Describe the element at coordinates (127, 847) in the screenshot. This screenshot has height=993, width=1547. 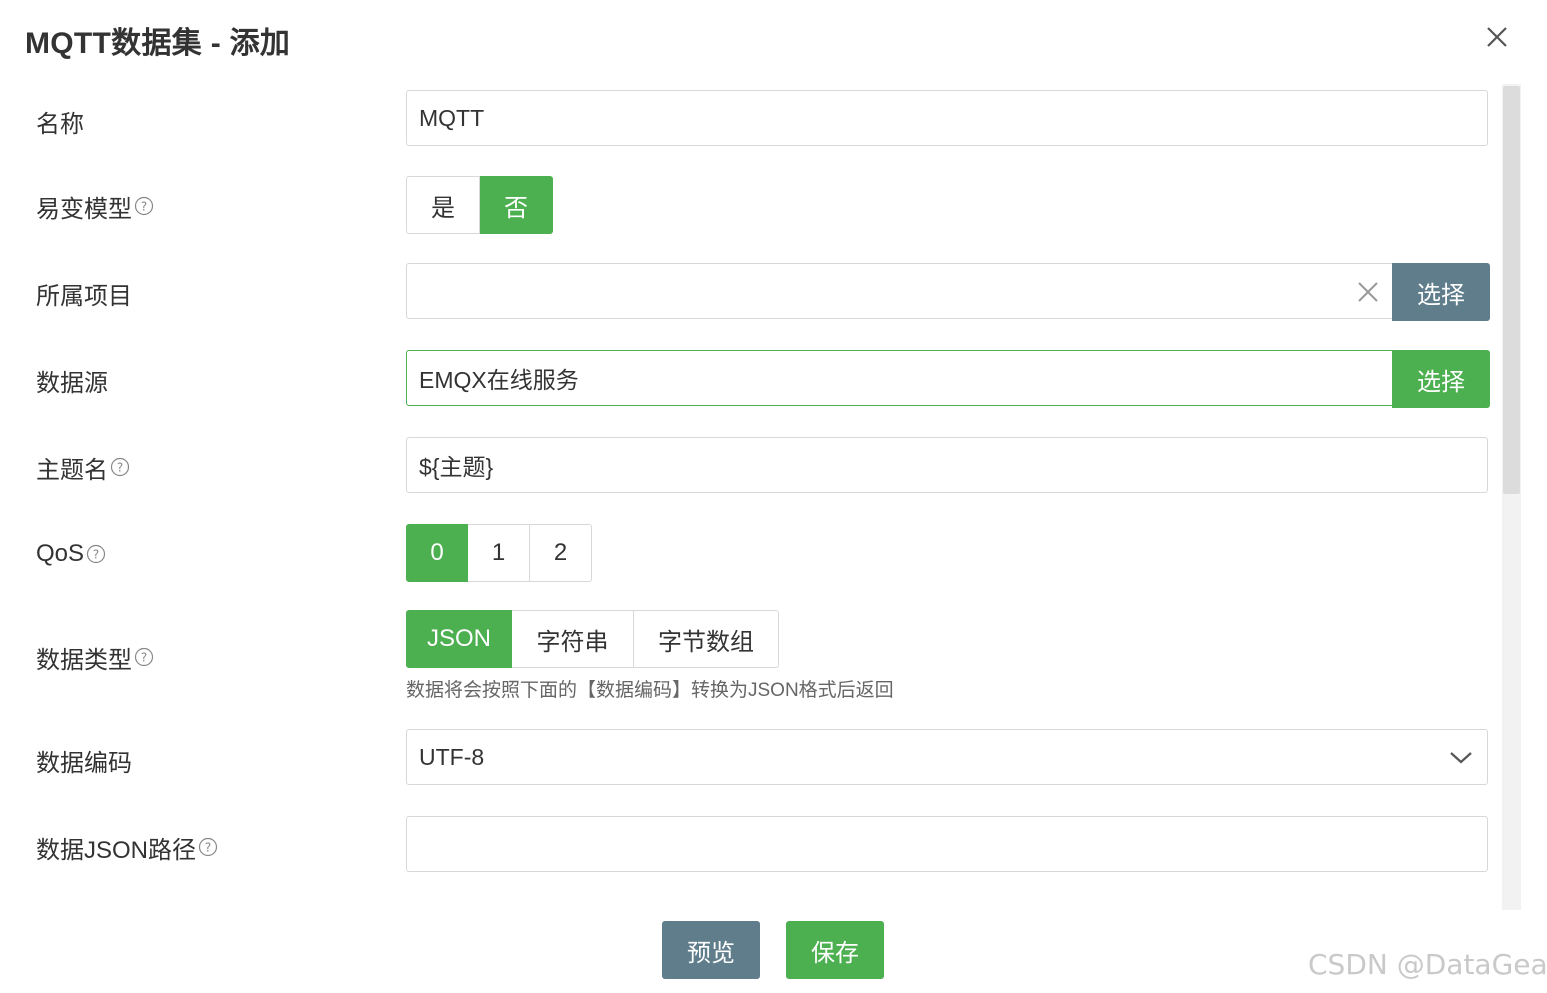
I see `json-path-label: 数据JSON路径 ?` at that location.